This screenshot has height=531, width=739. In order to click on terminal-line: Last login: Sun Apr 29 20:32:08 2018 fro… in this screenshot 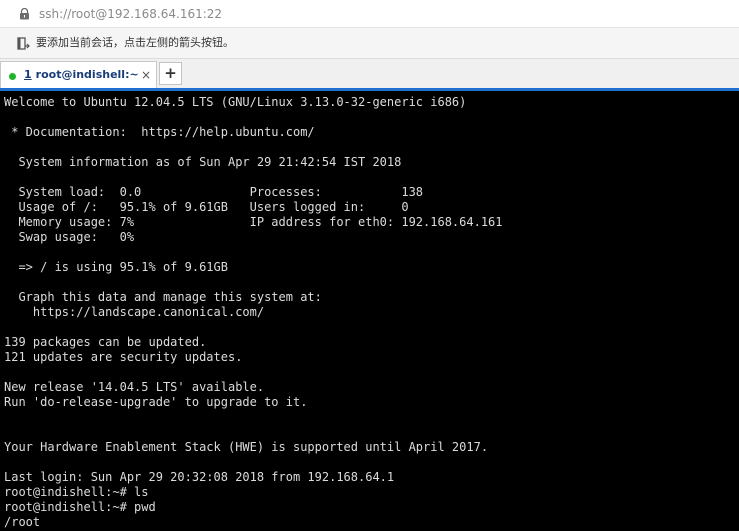, I will do `click(199, 477)`.